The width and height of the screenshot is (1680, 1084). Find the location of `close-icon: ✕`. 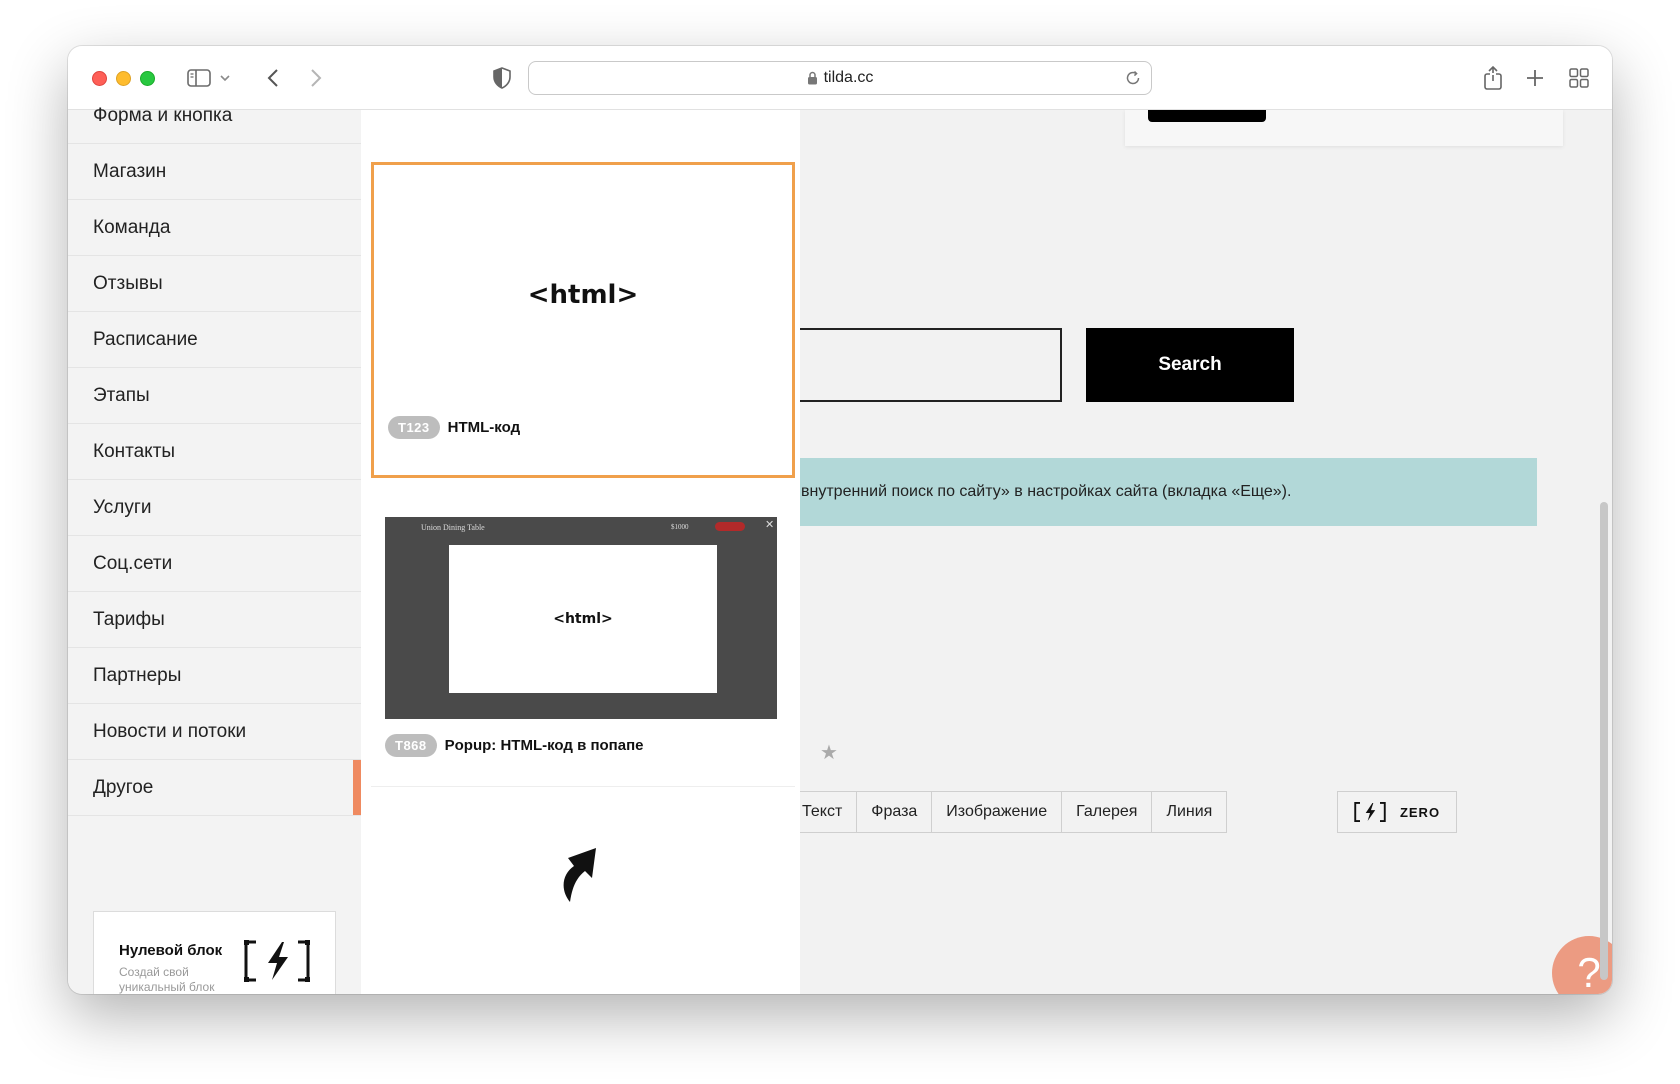

close-icon: ✕ is located at coordinates (770, 524).